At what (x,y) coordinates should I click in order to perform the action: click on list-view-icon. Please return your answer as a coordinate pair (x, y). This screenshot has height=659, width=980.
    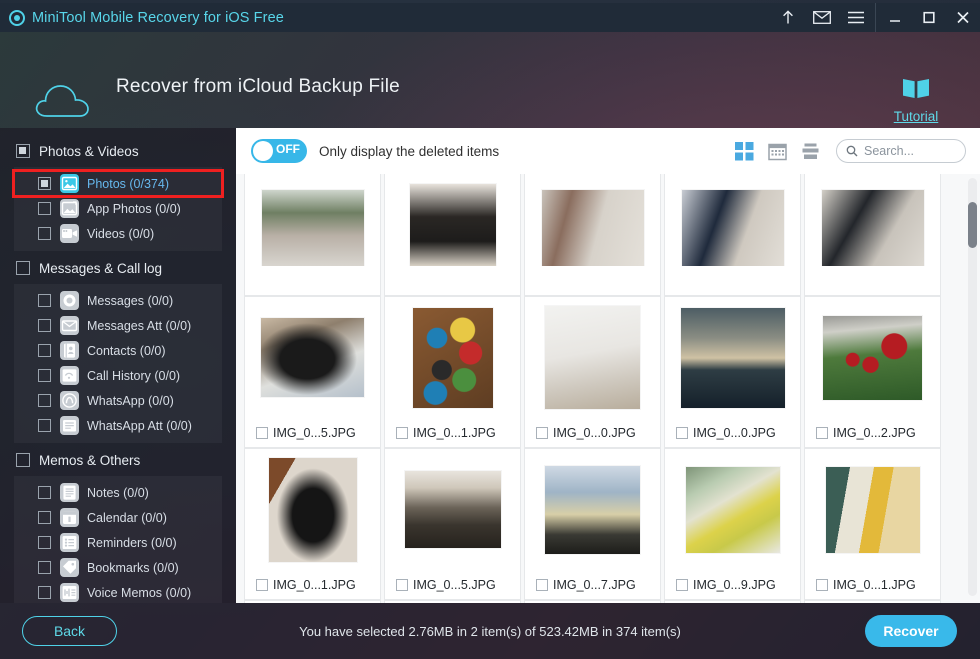
    Looking at the image, I should click on (810, 151).